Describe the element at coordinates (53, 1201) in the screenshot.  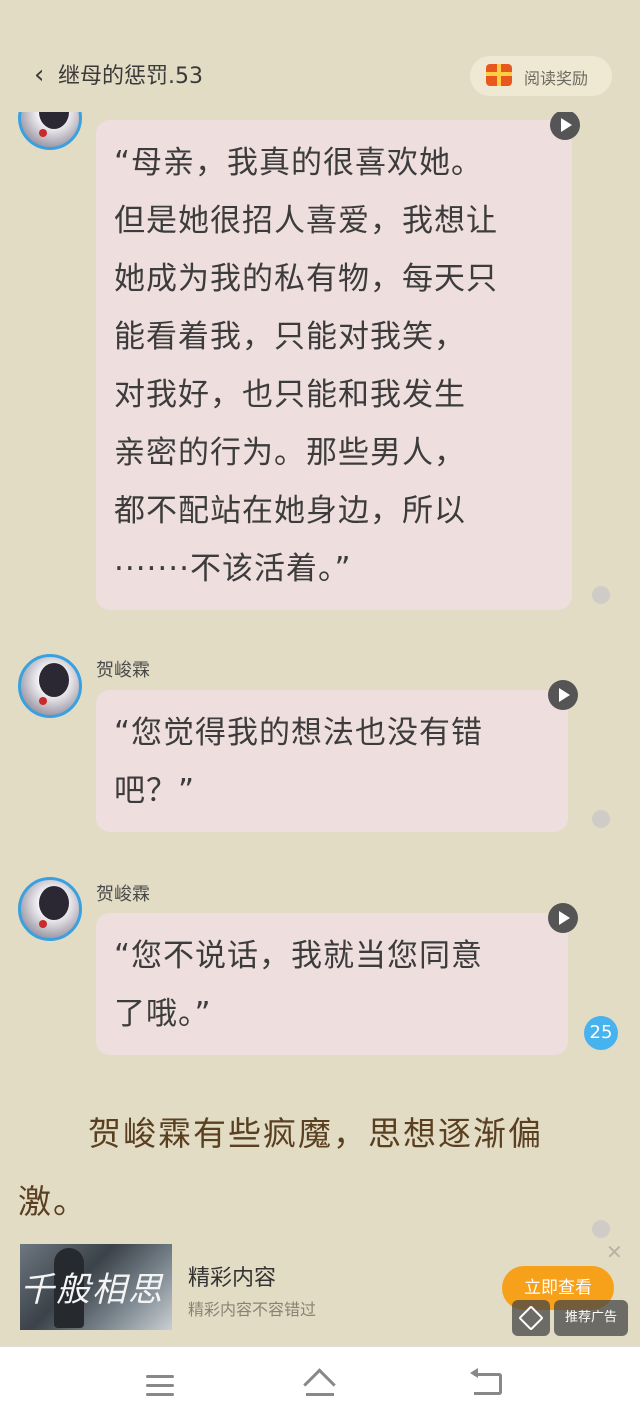
I see `narration-line: 激。` at that location.